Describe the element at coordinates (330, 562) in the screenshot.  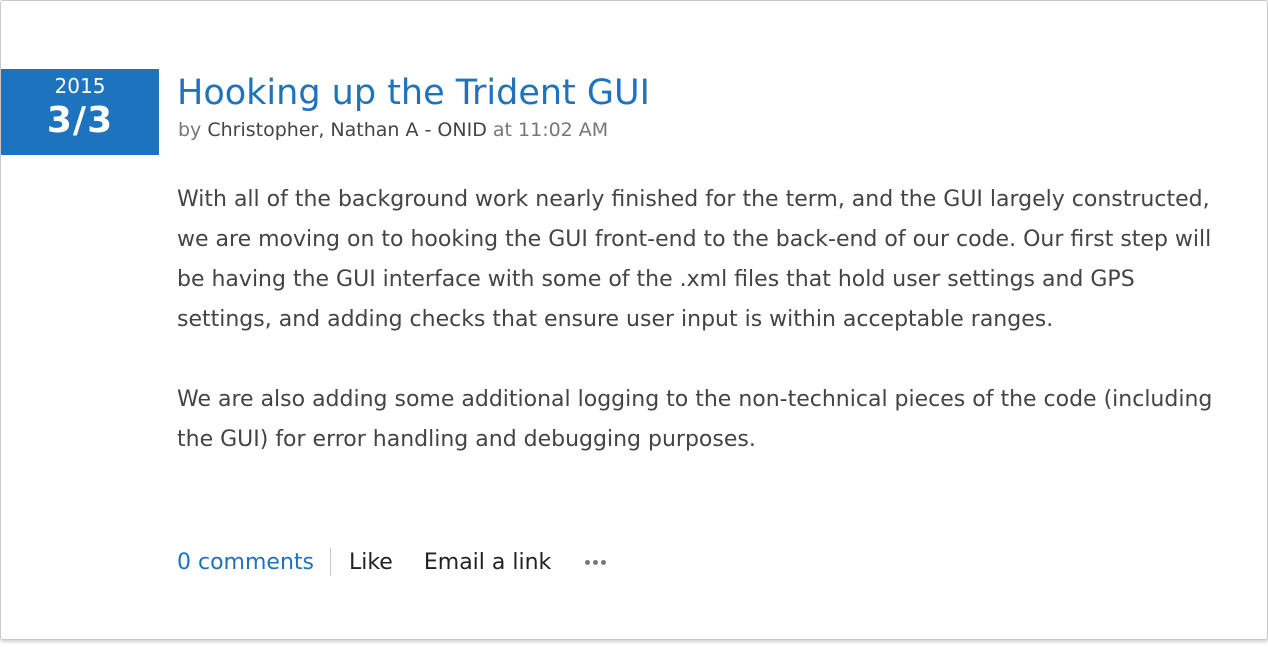
I see `action-divider` at that location.